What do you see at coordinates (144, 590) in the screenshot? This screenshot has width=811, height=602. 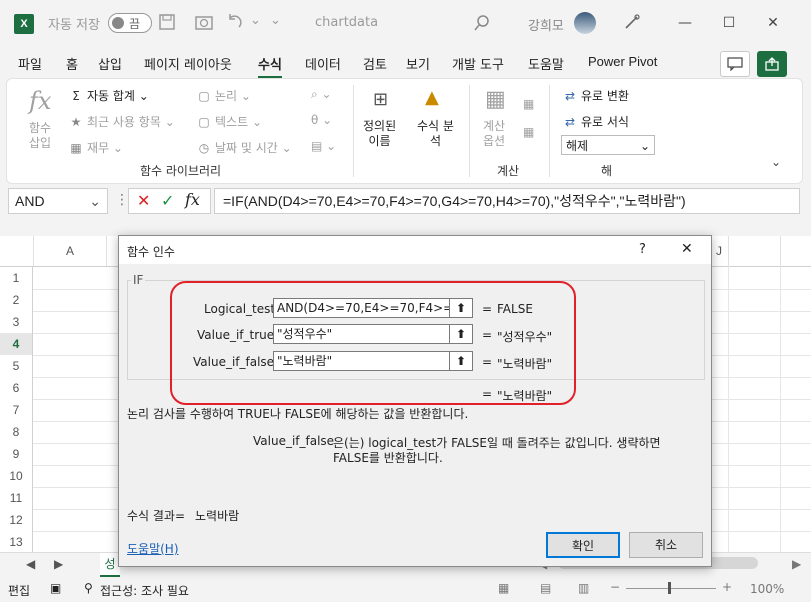 I see `accessibility-status: 접근성: 조사 필요` at bounding box center [144, 590].